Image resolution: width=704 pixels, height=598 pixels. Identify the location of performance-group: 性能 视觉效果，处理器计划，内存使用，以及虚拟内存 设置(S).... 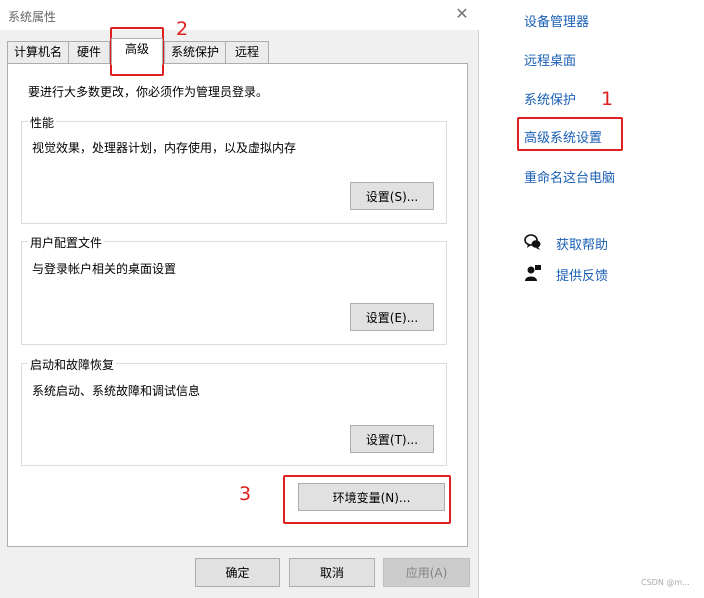
(234, 169).